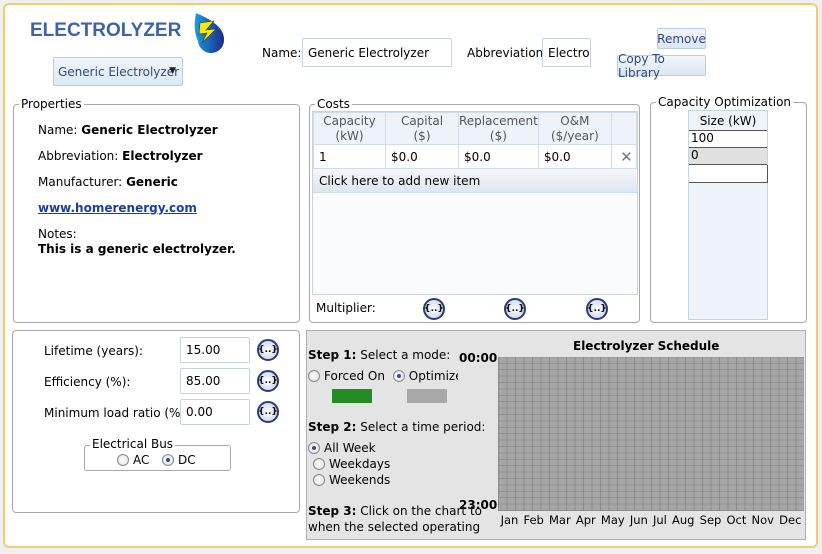 The image size is (822, 554). I want to click on cell-om: $0.0, so click(574, 156).